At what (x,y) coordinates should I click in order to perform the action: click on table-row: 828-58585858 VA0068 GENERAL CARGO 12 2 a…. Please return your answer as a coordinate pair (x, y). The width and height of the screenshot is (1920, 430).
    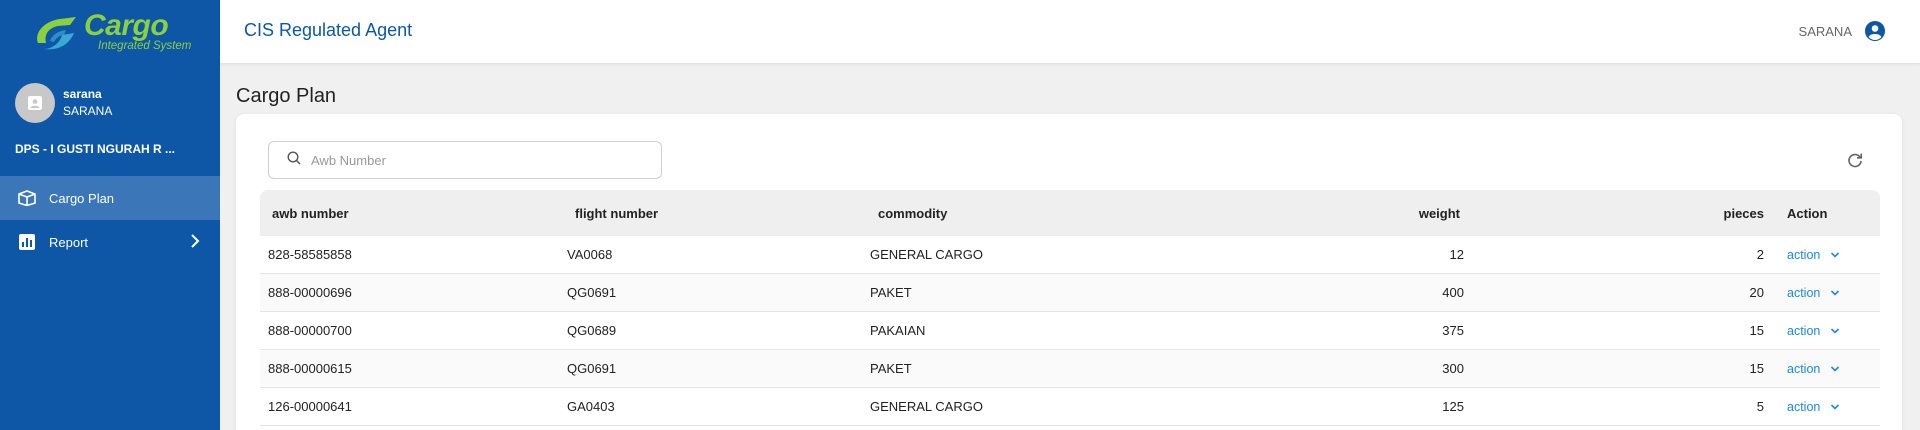
    Looking at the image, I should click on (1070, 255).